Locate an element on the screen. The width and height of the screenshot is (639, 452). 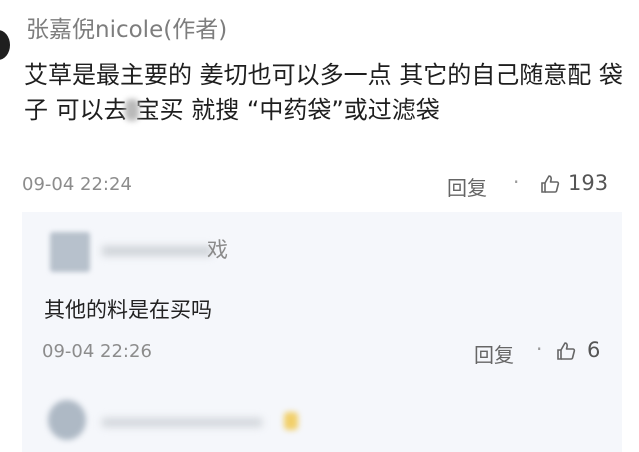
author-name: 张嘉倪nicole(作者) is located at coordinates (126, 27).